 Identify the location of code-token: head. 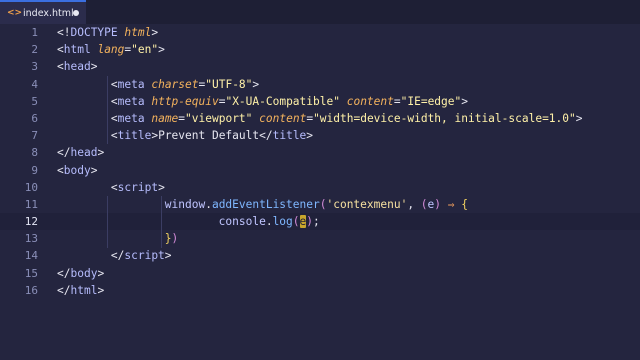
(77, 67).